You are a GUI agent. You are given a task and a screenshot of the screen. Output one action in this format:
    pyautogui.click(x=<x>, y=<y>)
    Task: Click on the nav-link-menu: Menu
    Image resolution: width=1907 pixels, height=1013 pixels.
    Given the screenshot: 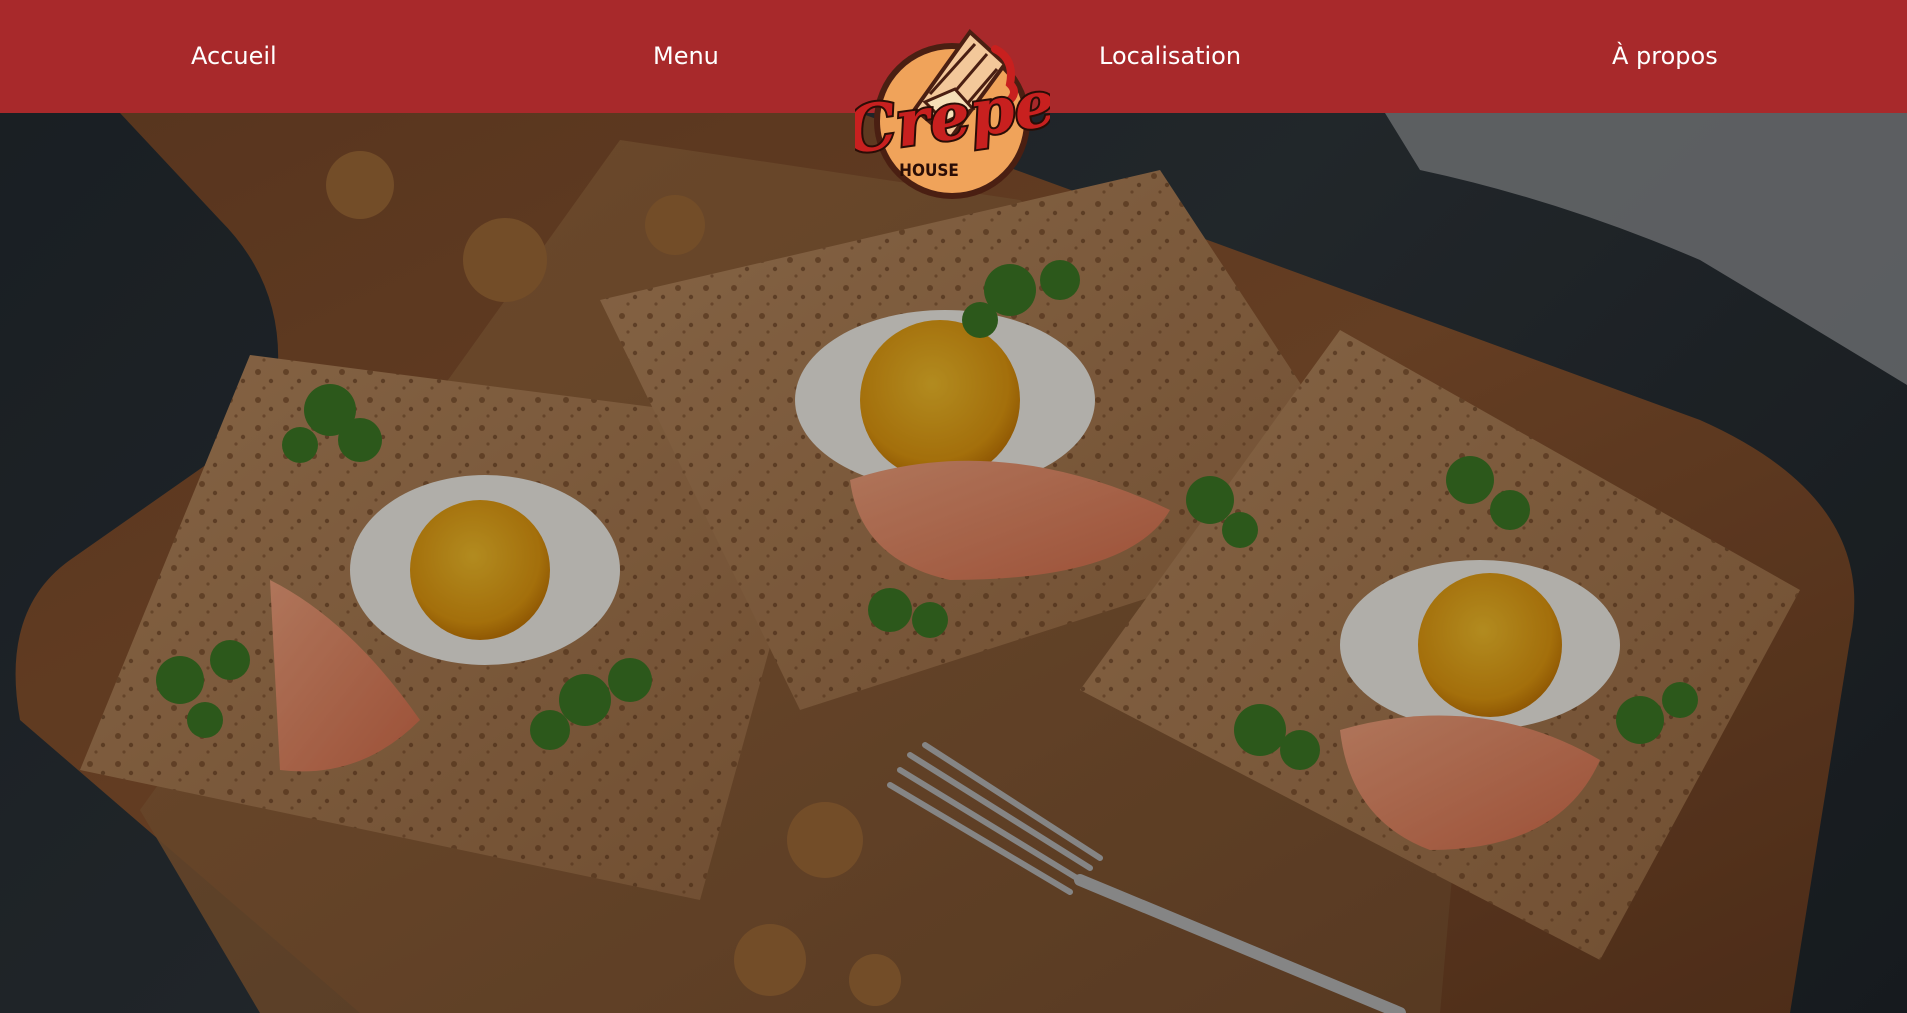 What is the action you would take?
    pyautogui.click(x=686, y=56)
    